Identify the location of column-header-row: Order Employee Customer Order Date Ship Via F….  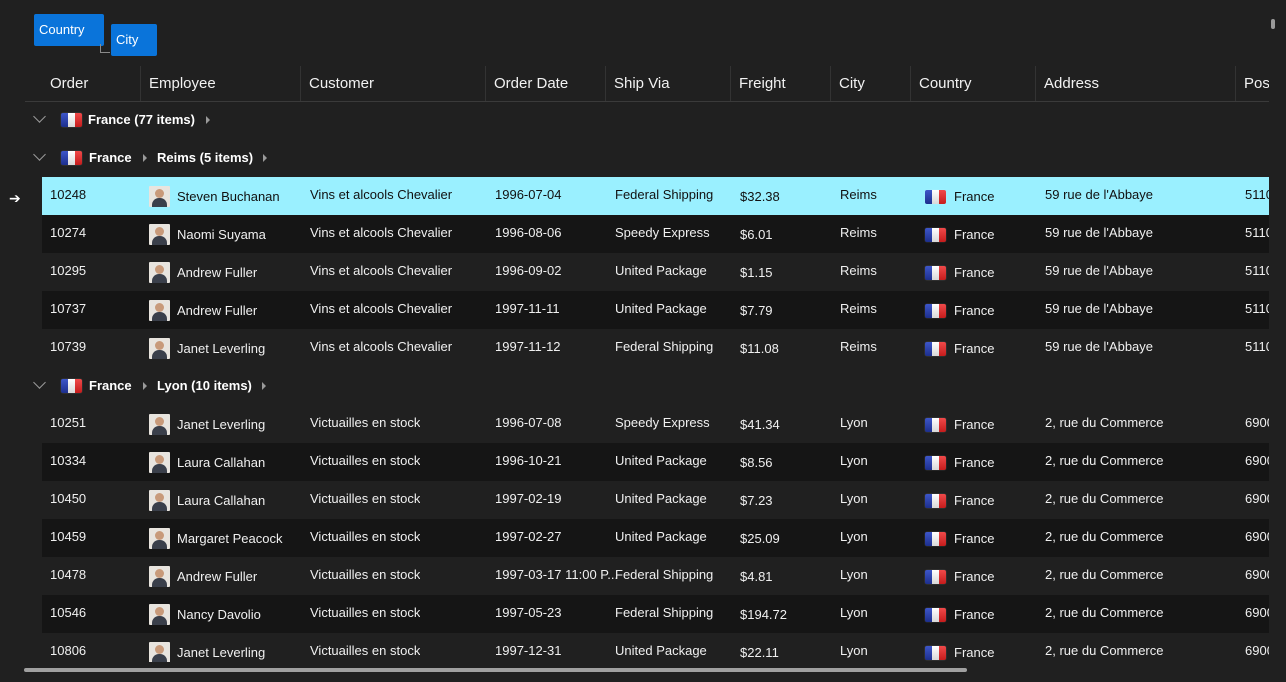
(647, 84).